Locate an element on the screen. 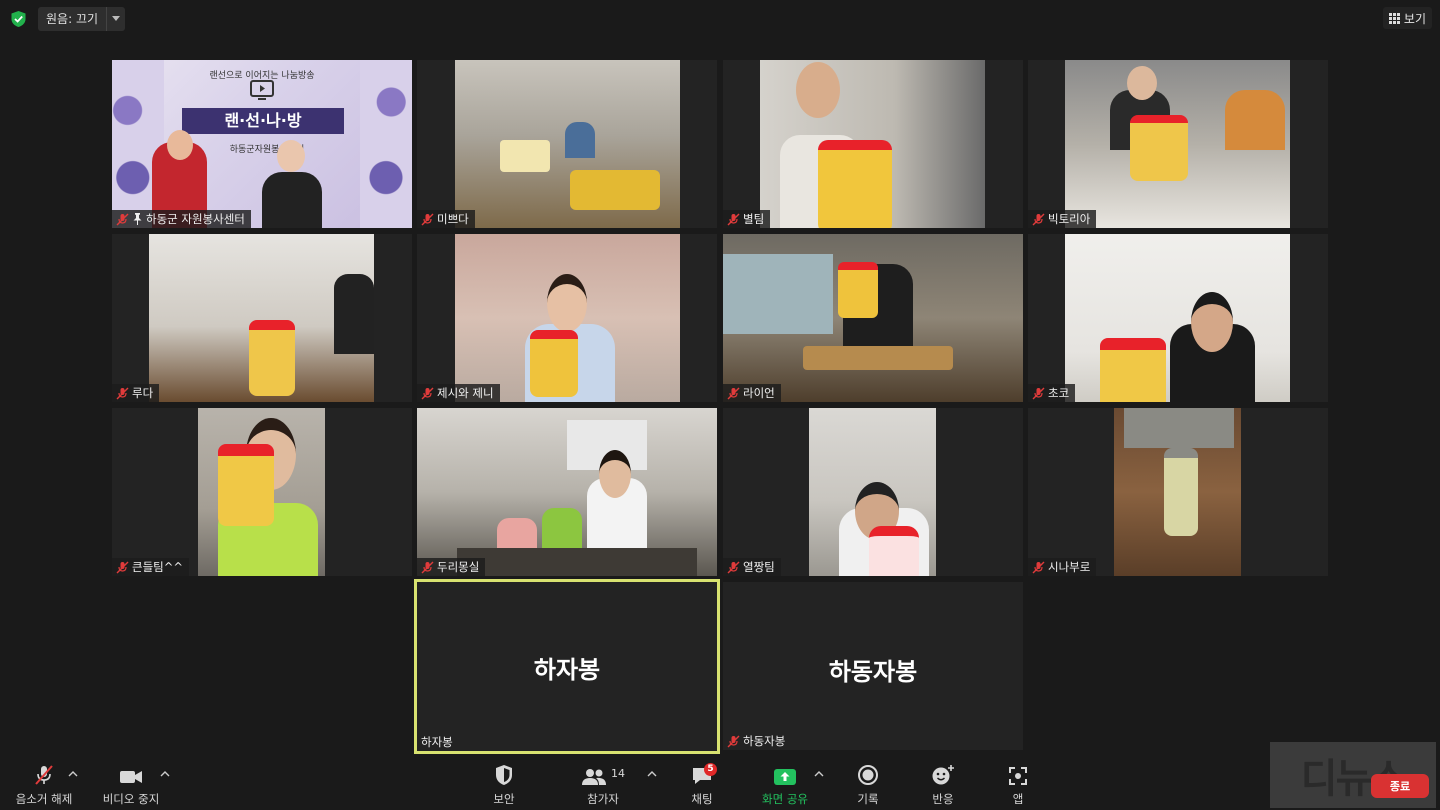  reactions-button: 반응 is located at coordinates (943, 783).